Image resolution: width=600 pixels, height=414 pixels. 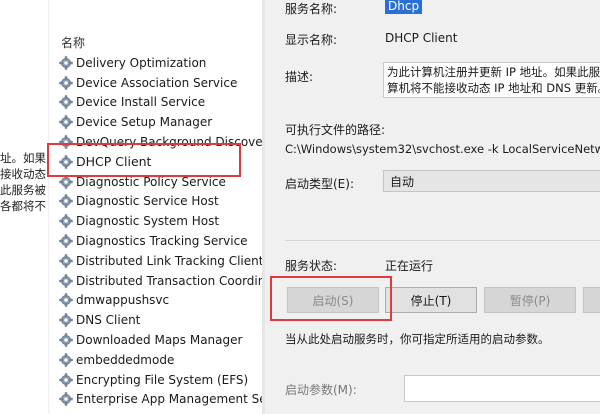 What do you see at coordinates (331, 298) in the screenshot?
I see `start-button-highlight-box` at bounding box center [331, 298].